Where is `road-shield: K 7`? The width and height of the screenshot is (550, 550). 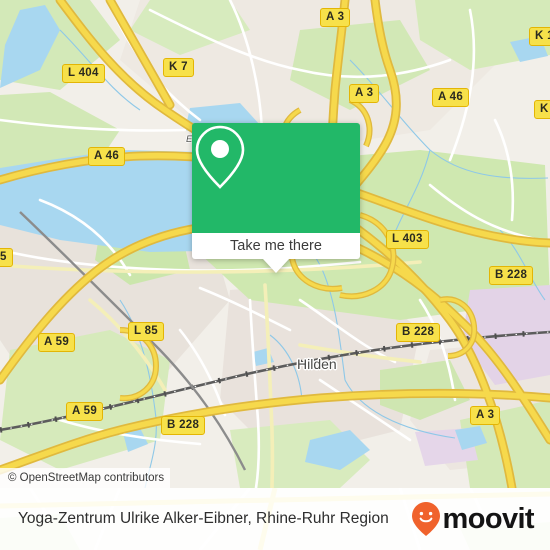
road-shield: K 7 is located at coordinates (178, 67).